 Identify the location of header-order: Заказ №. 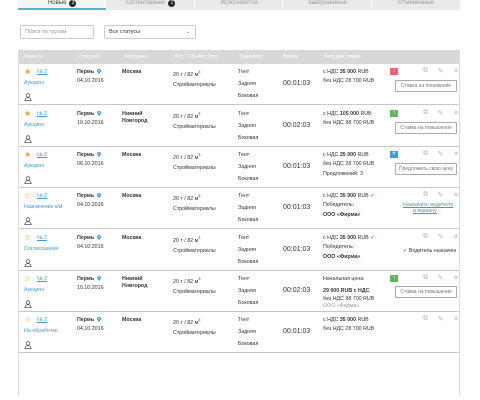
(31, 57).